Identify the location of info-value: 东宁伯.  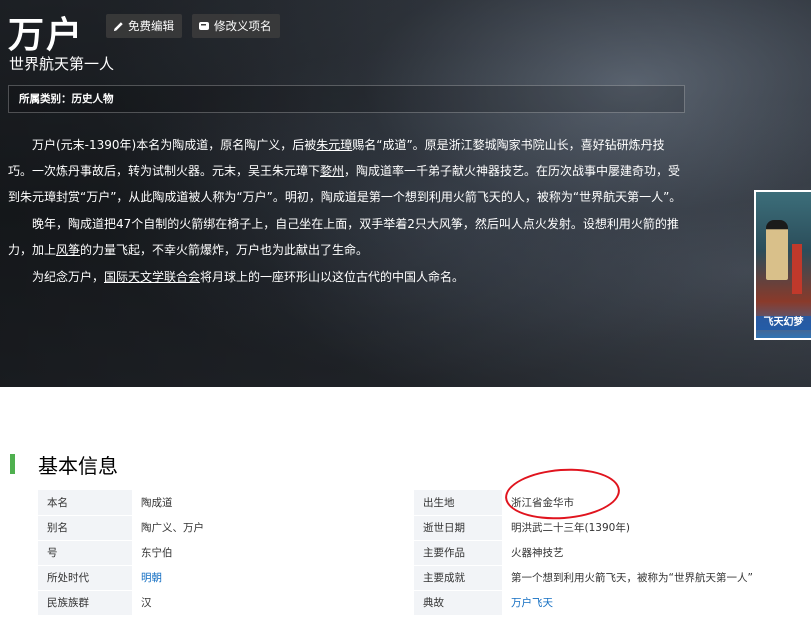
(273, 553).